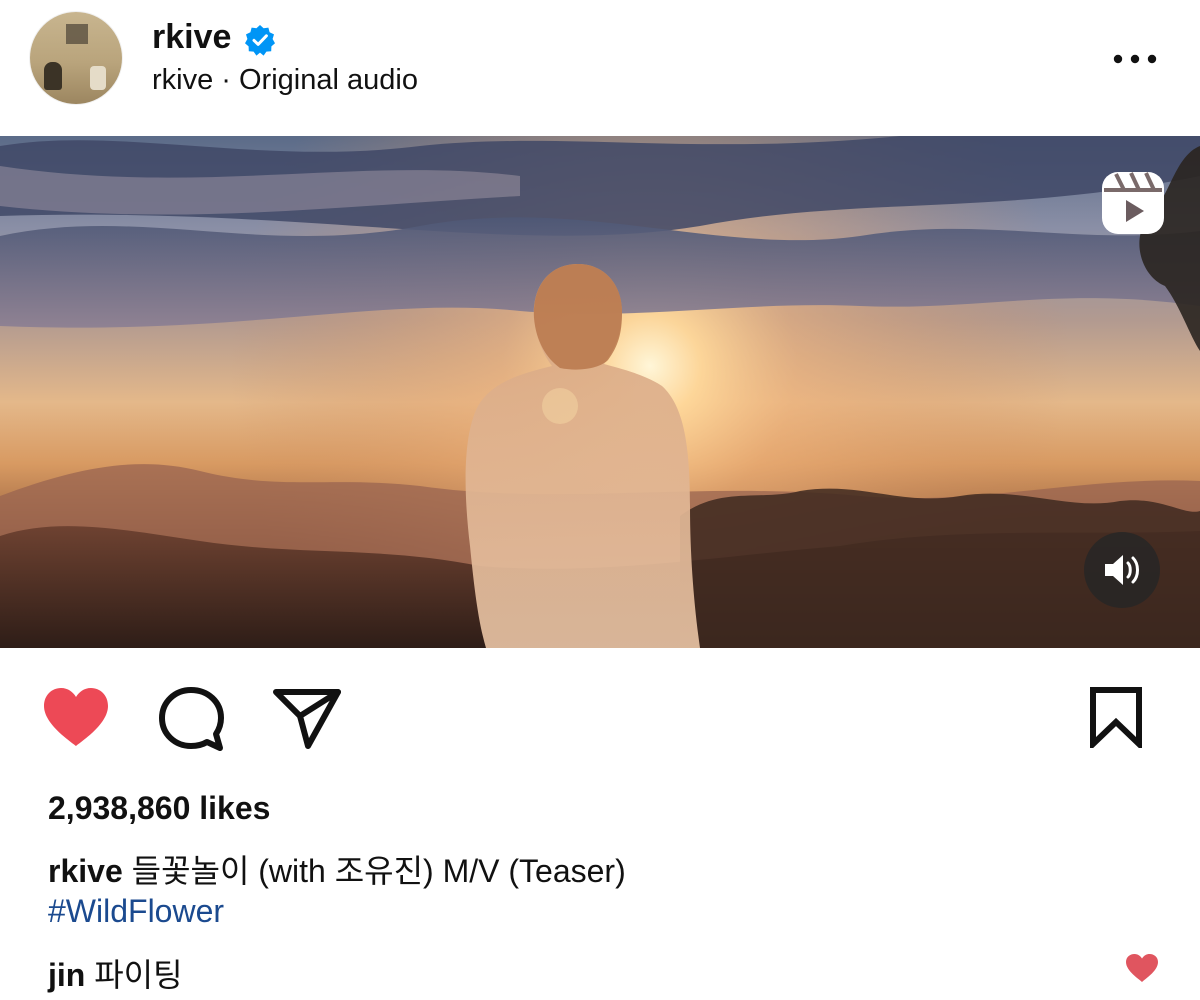 The height and width of the screenshot is (1000, 1200). Describe the element at coordinates (136, 911) in the screenshot. I see `caption-hashtag: #WildFlower` at that location.